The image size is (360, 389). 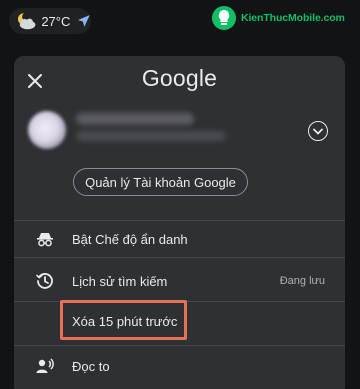 I want to click on temperature: 27°C, so click(x=56, y=21).